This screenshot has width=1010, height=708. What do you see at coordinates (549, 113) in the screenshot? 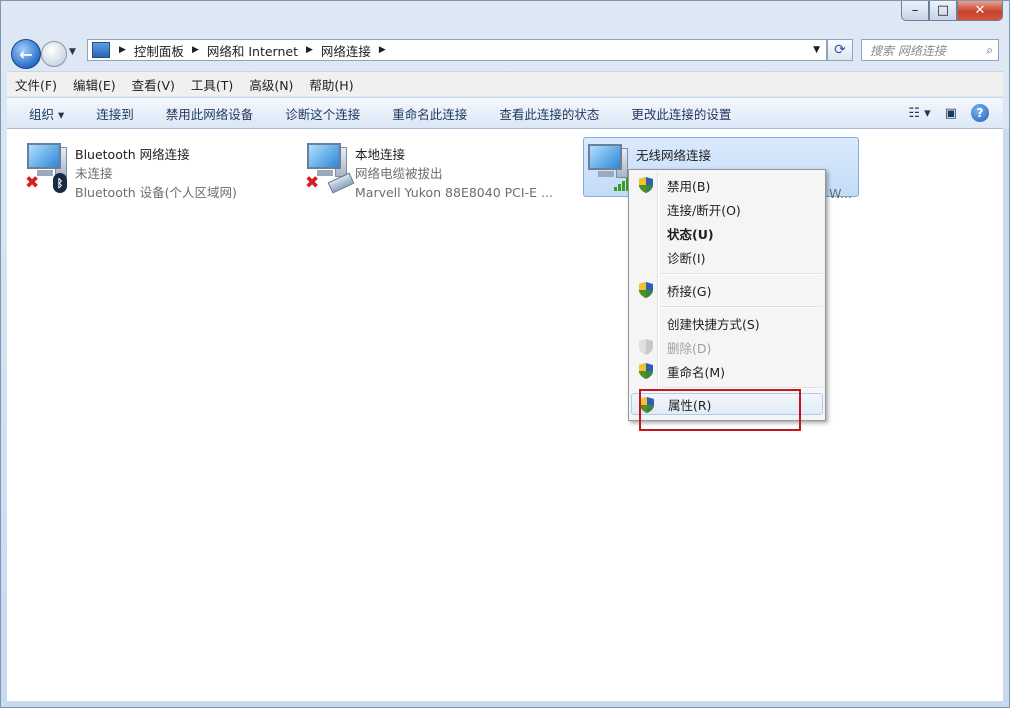
I see `view-status-button: 查看此连接的状态` at bounding box center [549, 113].